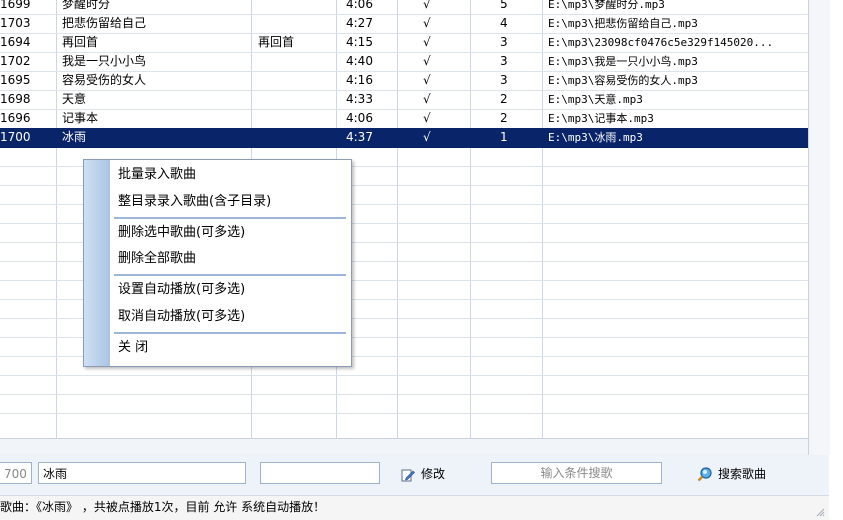  Describe the element at coordinates (404, 119) in the screenshot. I see `table-row: 1696 记事本 4:06 √ 2 E:\mp3\记事本.mp3` at that location.